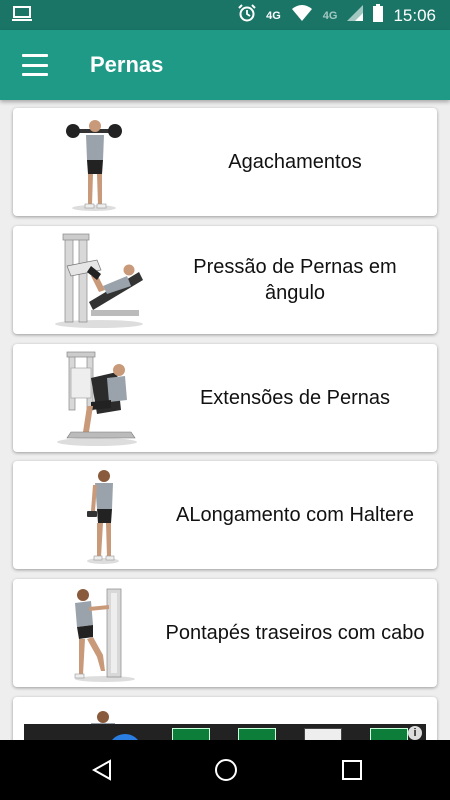 Image resolution: width=450 pixels, height=800 pixels. Describe the element at coordinates (103, 517) in the screenshot. I see `dumbbell-stretch-figure-image` at that location.